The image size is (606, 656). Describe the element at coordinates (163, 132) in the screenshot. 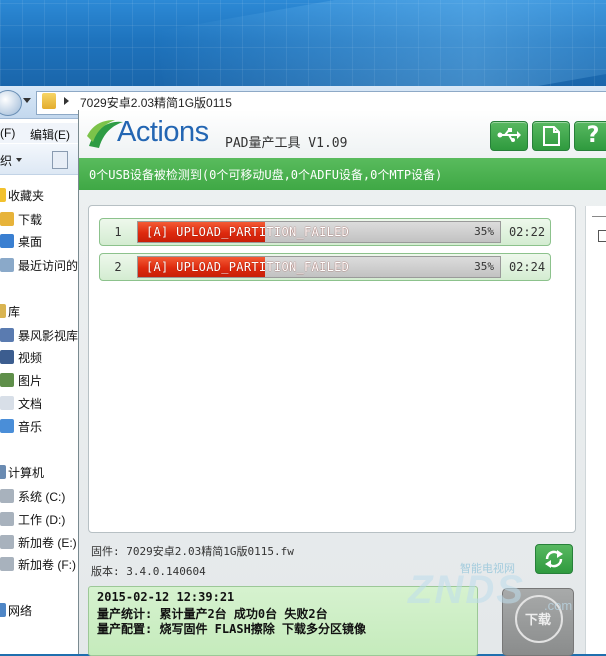

I see `logo-text: Actions` at that location.